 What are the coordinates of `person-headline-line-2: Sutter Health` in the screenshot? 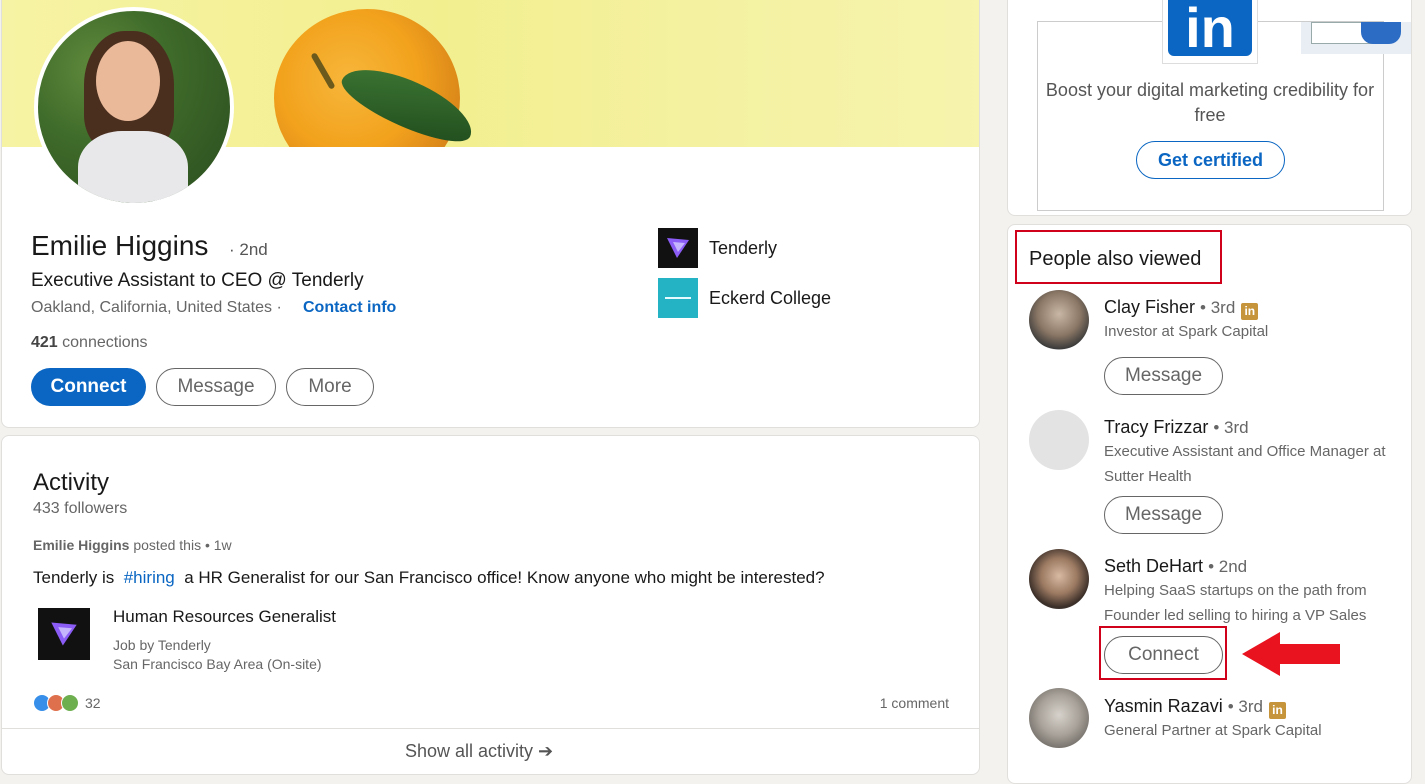 It's located at (1148, 476).